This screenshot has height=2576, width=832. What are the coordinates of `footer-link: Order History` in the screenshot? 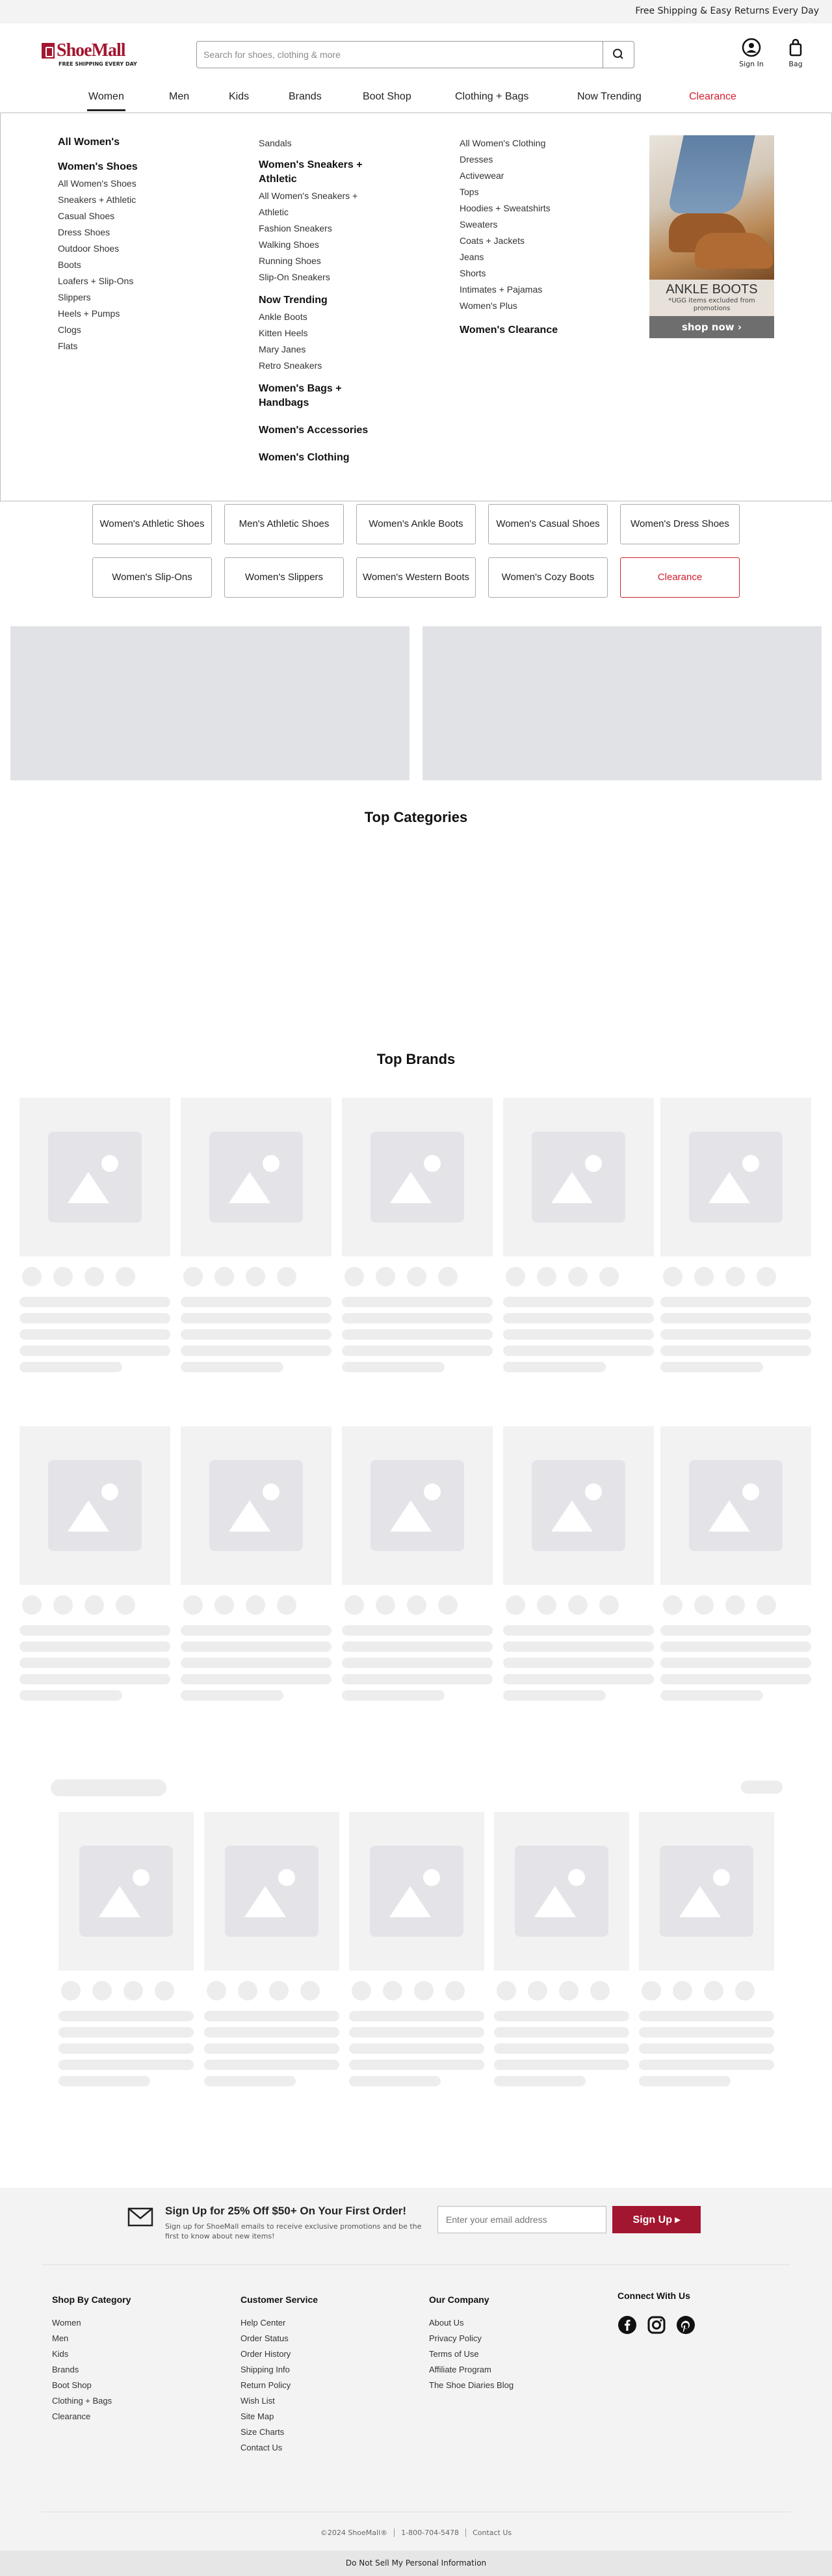 It's located at (279, 2354).